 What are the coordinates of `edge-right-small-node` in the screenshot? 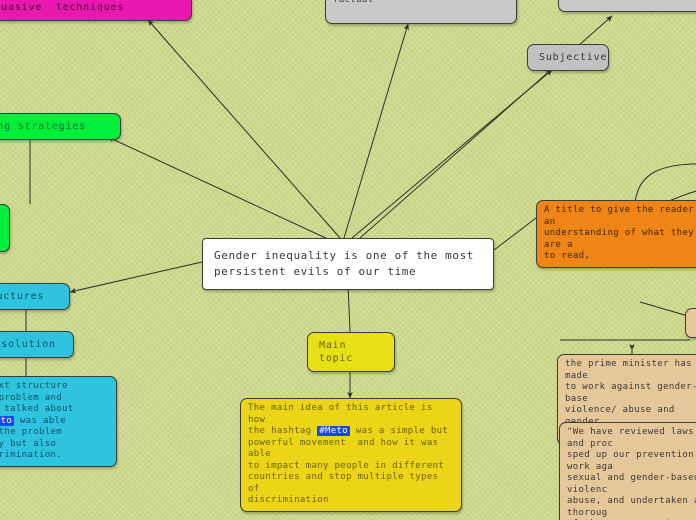 It's located at (664, 309).